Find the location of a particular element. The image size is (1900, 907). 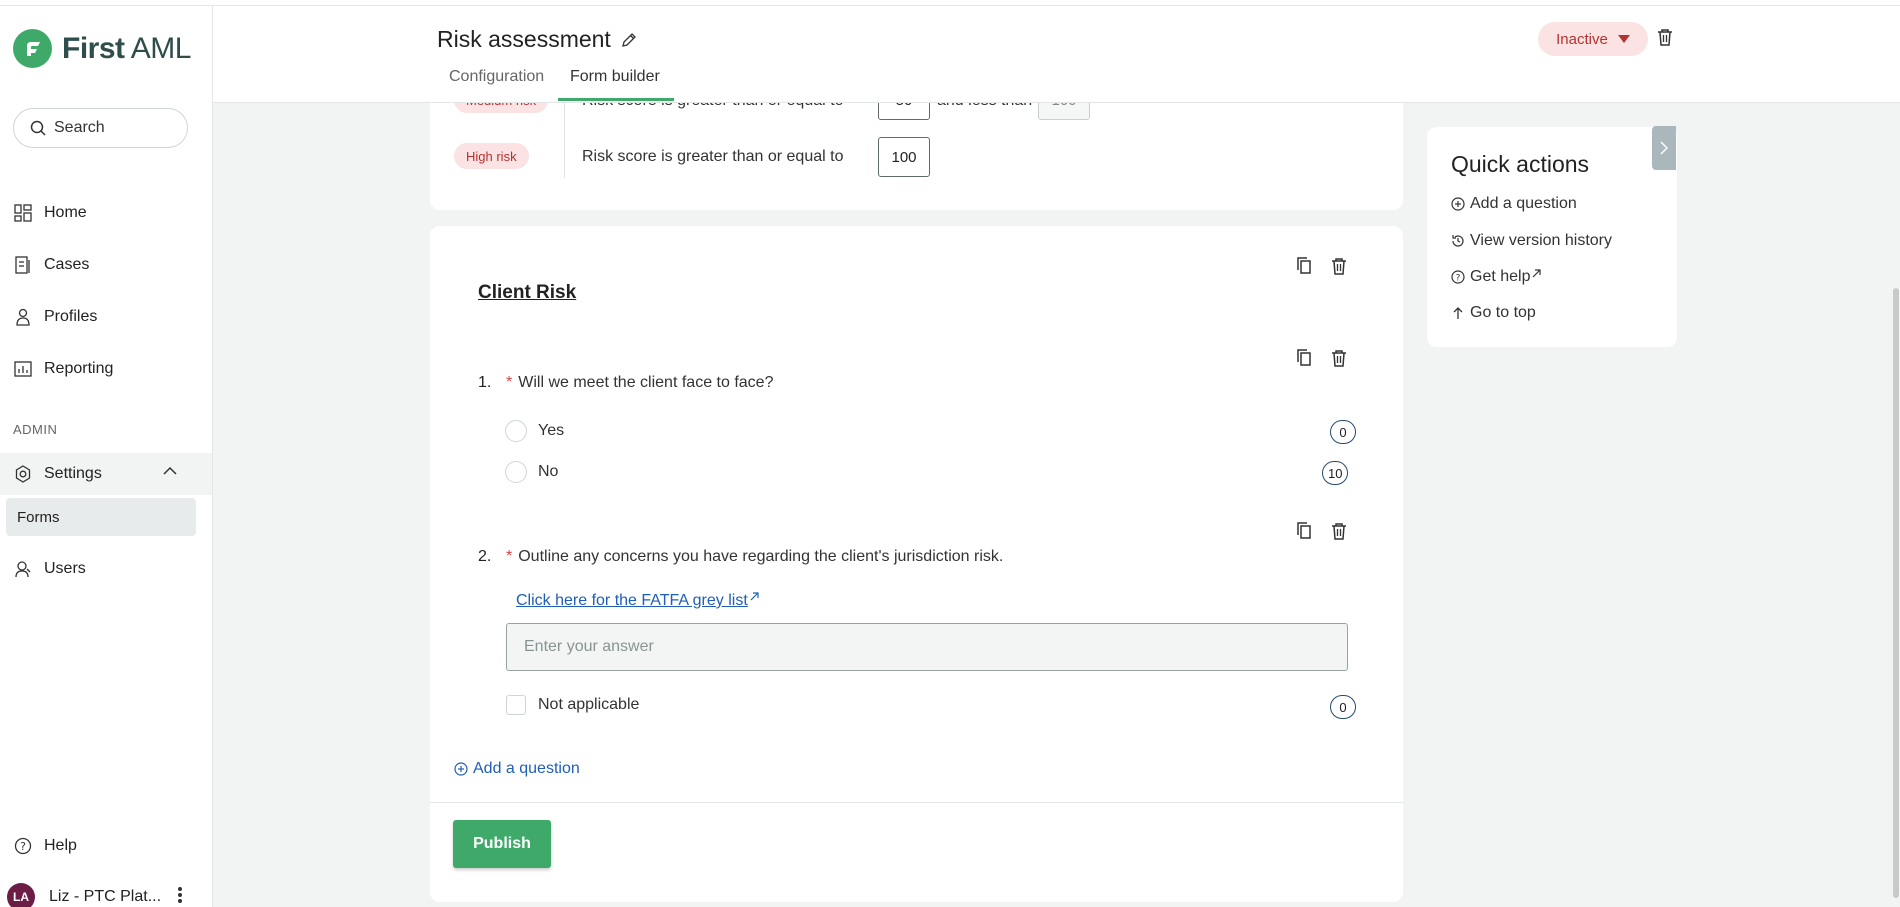

gear-icon is located at coordinates (23, 474).